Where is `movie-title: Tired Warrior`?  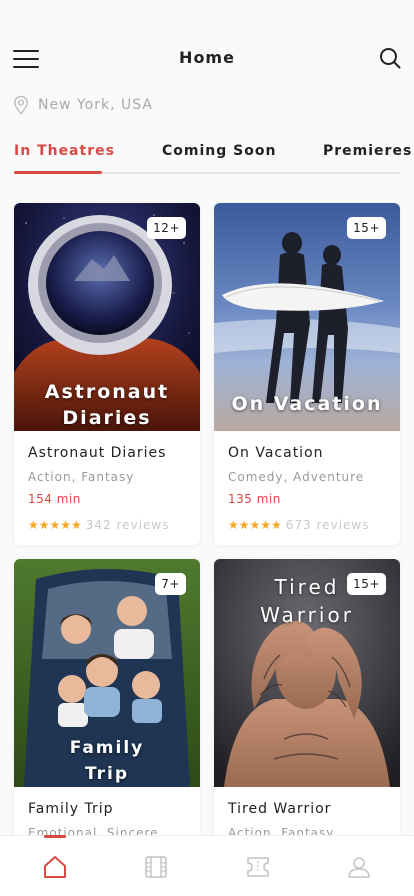
movie-title: Tired Warrior is located at coordinates (280, 809).